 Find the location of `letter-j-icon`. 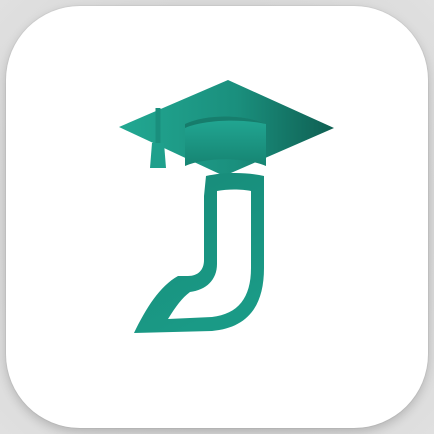

letter-j-icon is located at coordinates (199, 253).